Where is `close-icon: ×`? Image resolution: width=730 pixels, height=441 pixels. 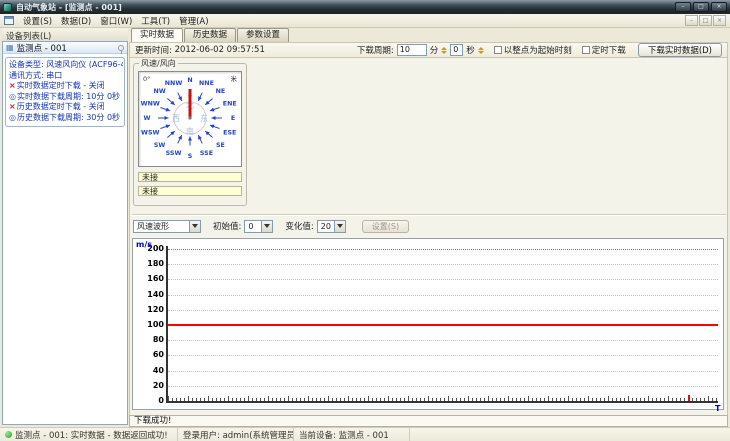
close-icon: × is located at coordinates (719, 7).